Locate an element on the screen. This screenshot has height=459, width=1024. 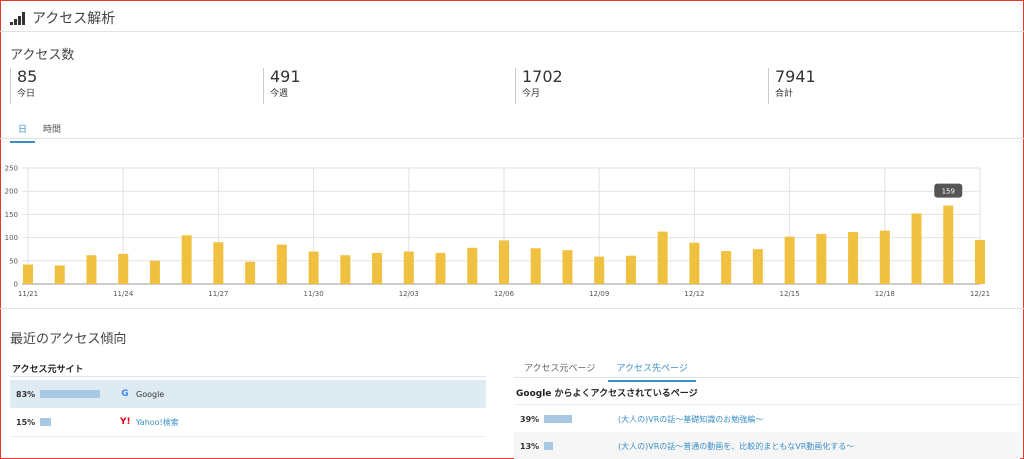
y-tick-label: 150 is located at coordinates (11, 215).